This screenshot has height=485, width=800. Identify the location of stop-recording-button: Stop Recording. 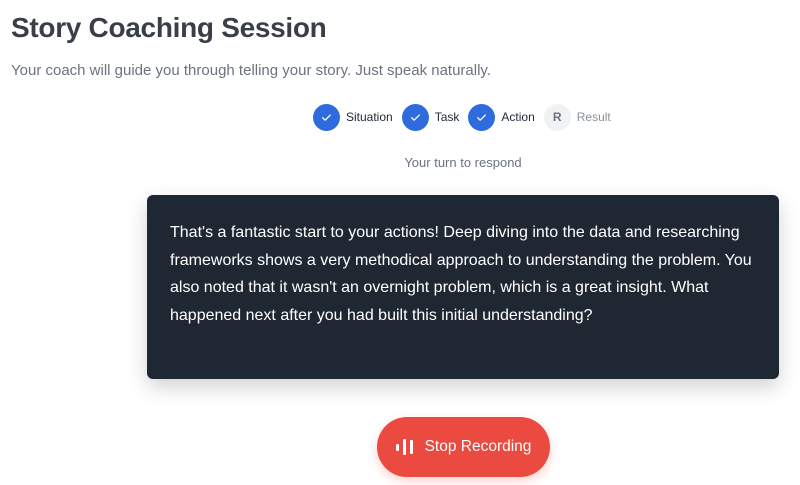
(463, 447).